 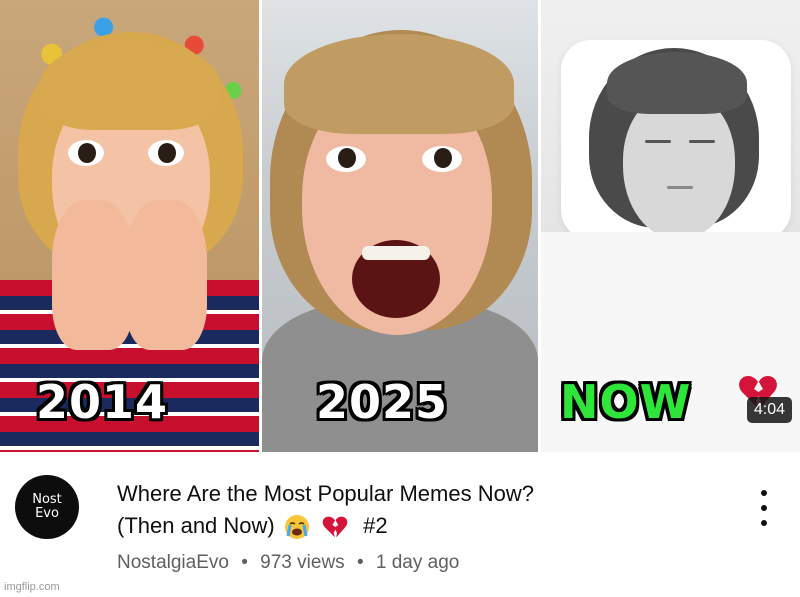 I want to click on title-line-1: Where Are the Most Popular Memes Now?, so click(x=325, y=493).